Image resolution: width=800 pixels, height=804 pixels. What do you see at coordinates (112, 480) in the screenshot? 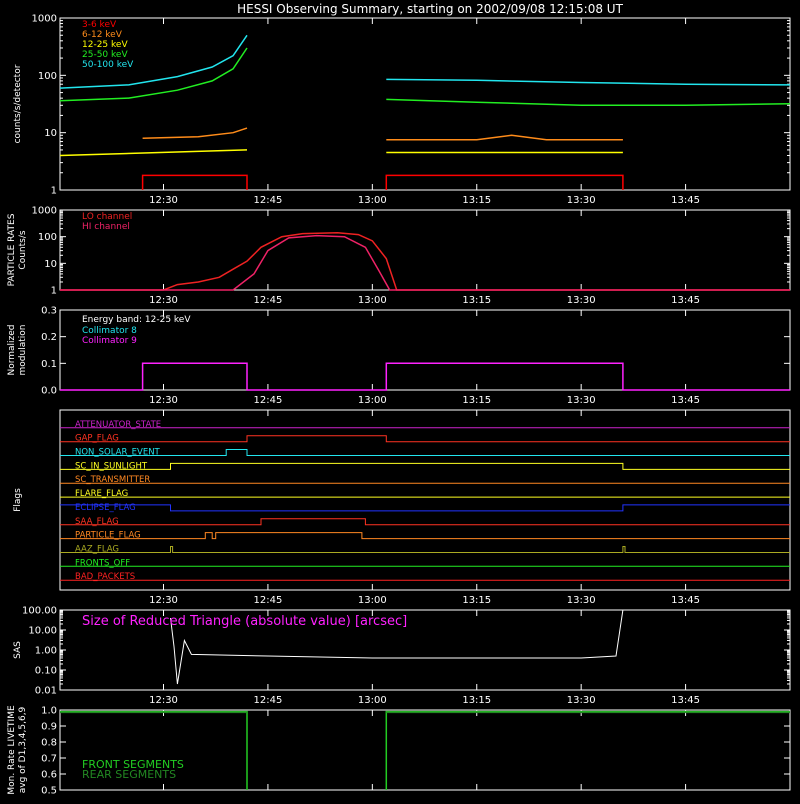
I see `flag-label-sc_transmitter: SC_TRANSMITTER` at bounding box center [112, 480].